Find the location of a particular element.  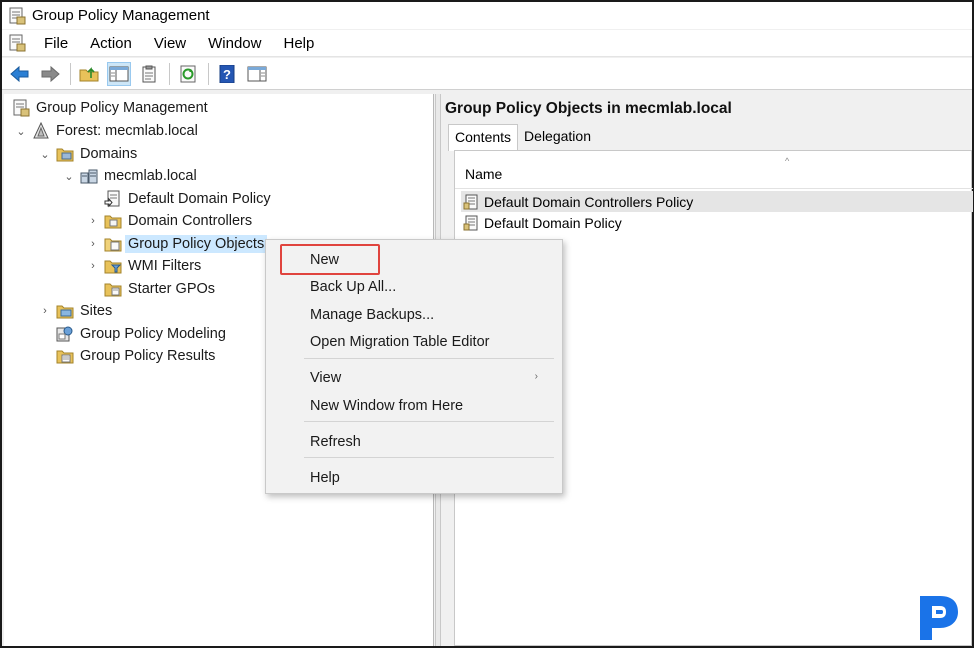

menu-help: Help is located at coordinates (298, 43).